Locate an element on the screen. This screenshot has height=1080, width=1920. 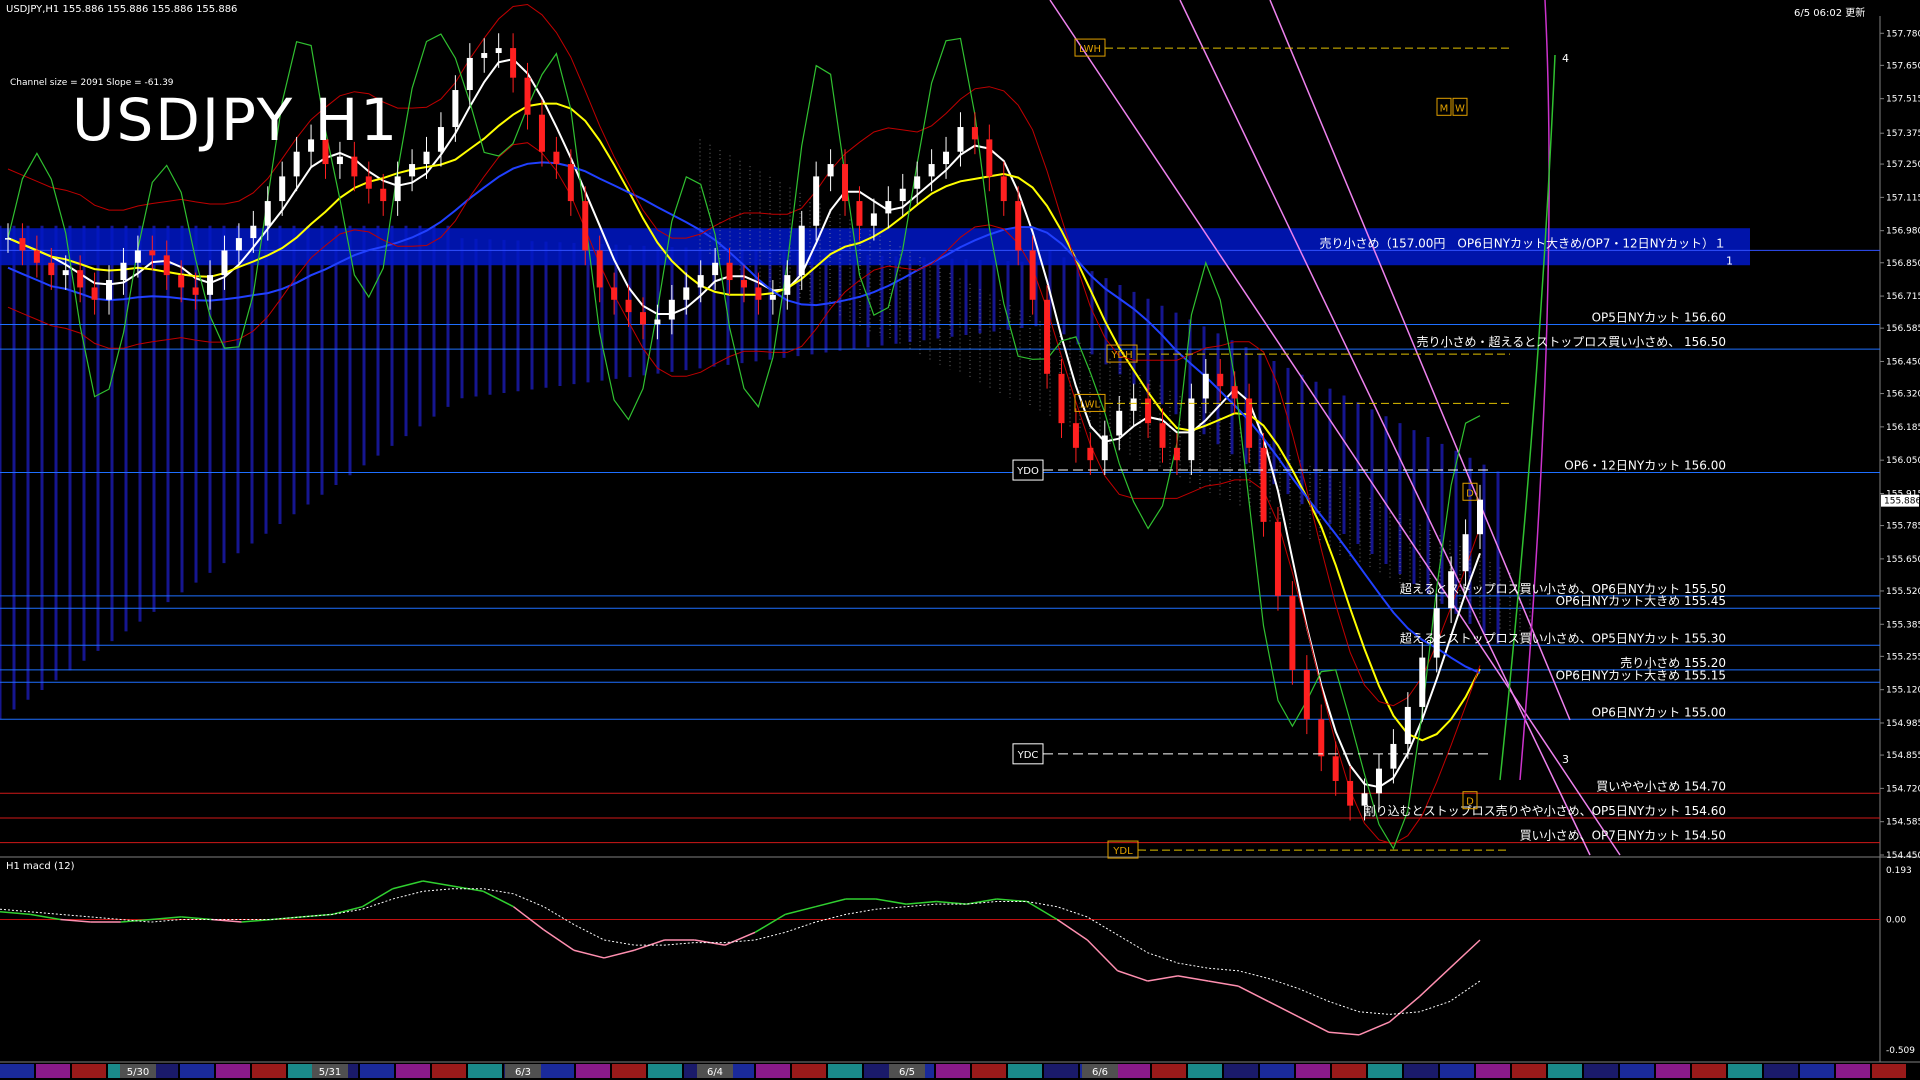
macd-label: H1 macd (12) is located at coordinates (40, 866).